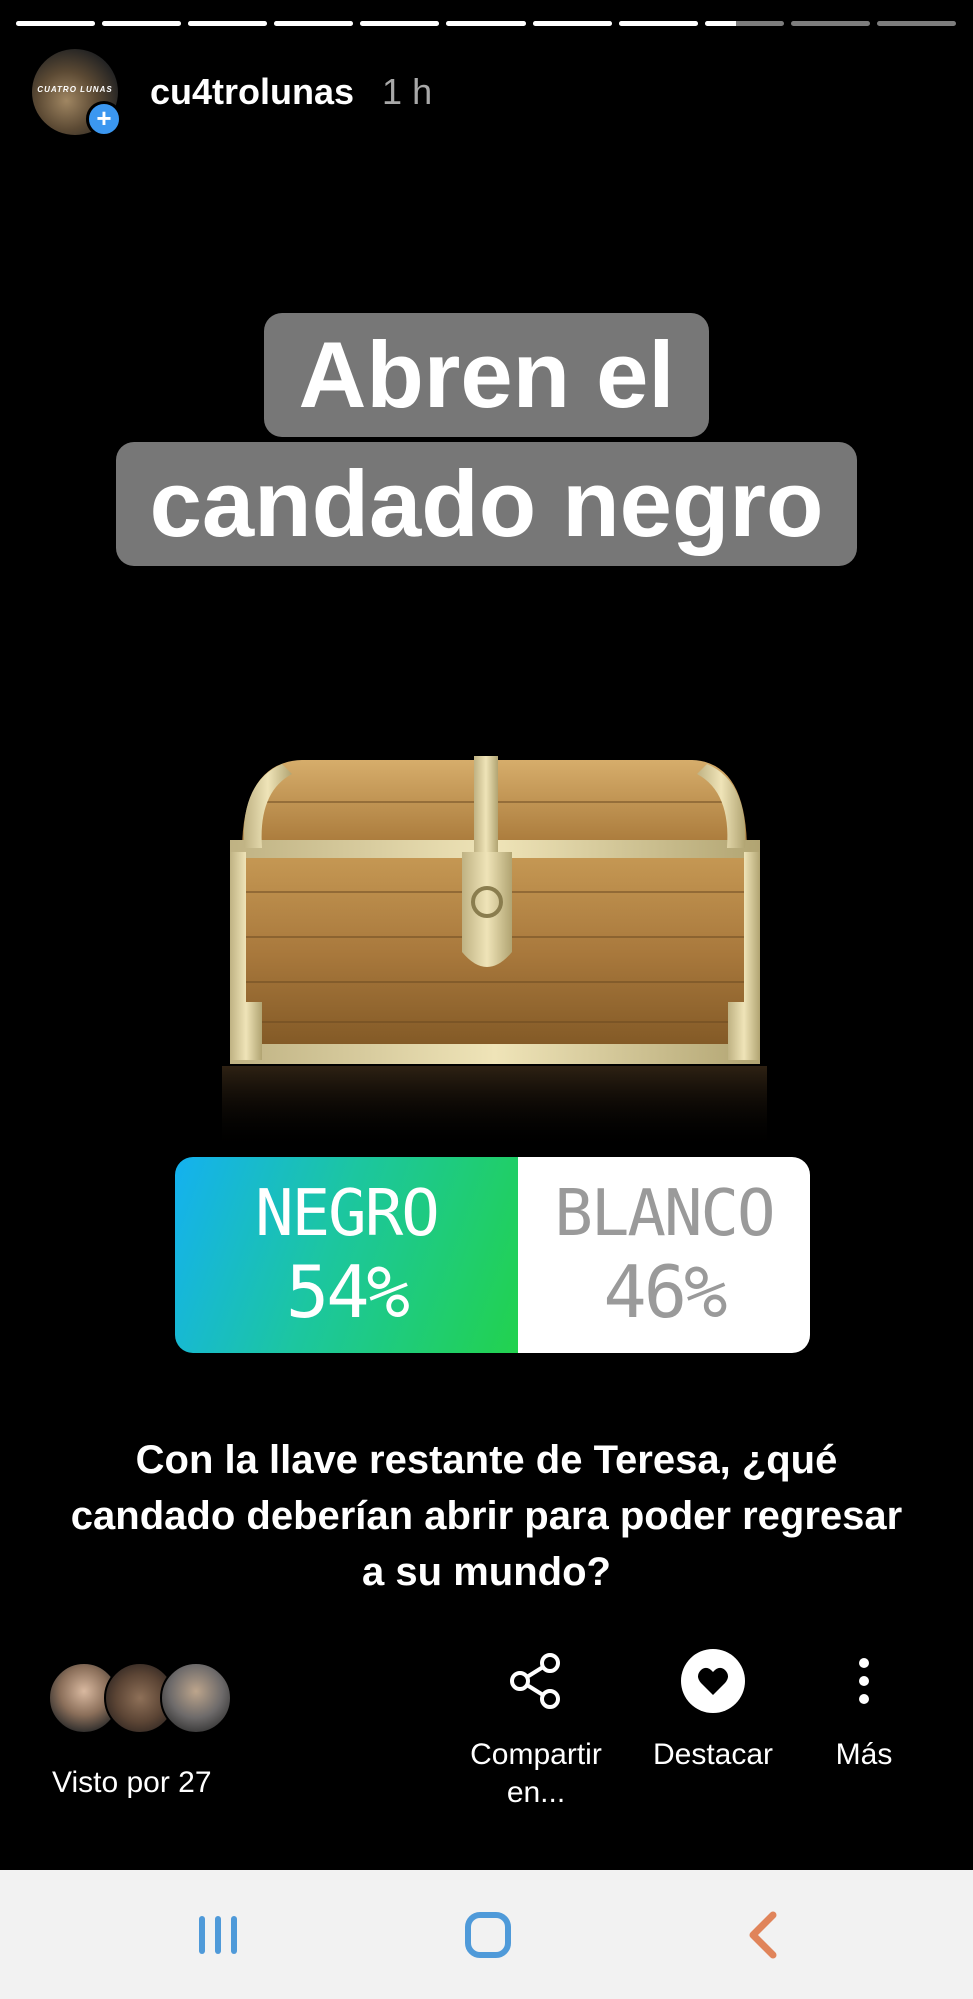 Image resolution: width=973 pixels, height=1999 pixels. What do you see at coordinates (148, 1698) in the screenshot?
I see `viewer-avatars` at bounding box center [148, 1698].